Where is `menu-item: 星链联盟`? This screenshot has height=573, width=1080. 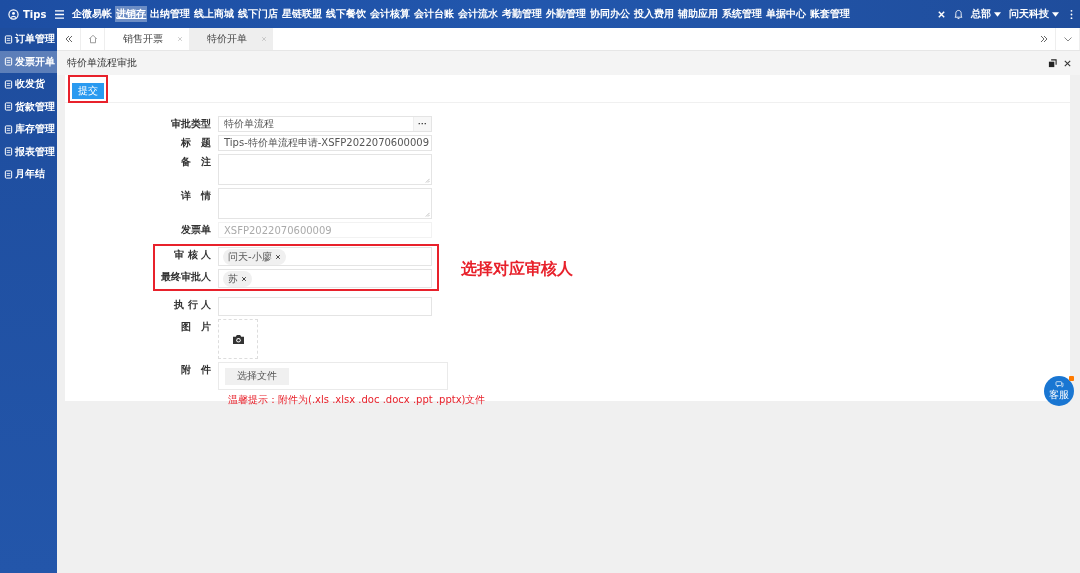 menu-item: 星链联盟 is located at coordinates (302, 14).